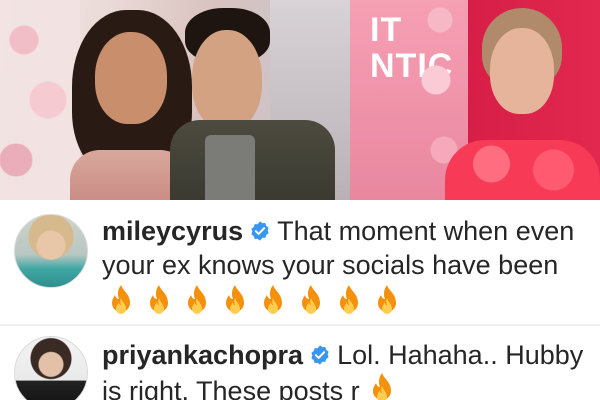  What do you see at coordinates (131, 78) in the screenshot?
I see `woman-face` at bounding box center [131, 78].